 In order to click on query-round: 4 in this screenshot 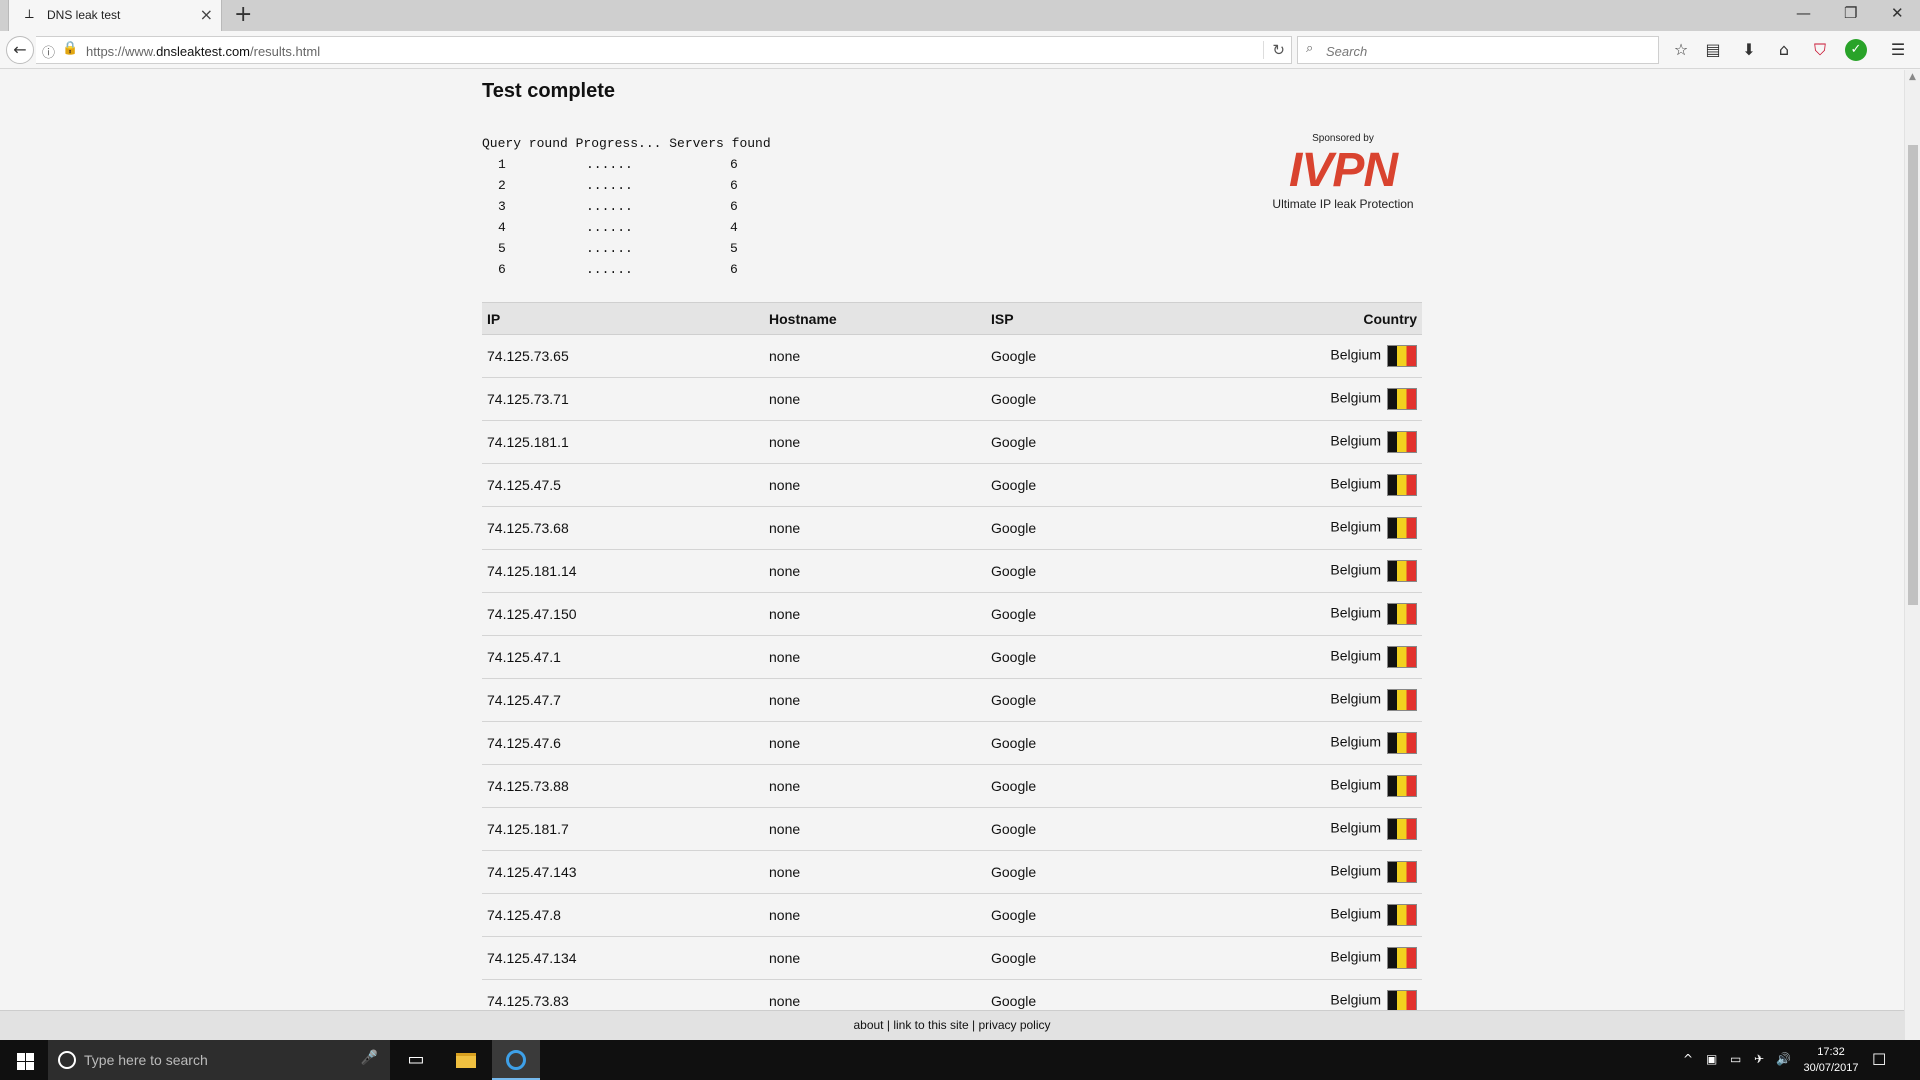, I will do `click(502, 227)`.